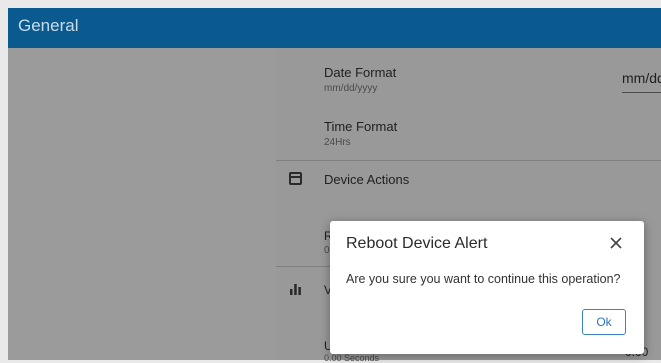  Describe the element at coordinates (616, 243) in the screenshot. I see `close-icon` at that location.